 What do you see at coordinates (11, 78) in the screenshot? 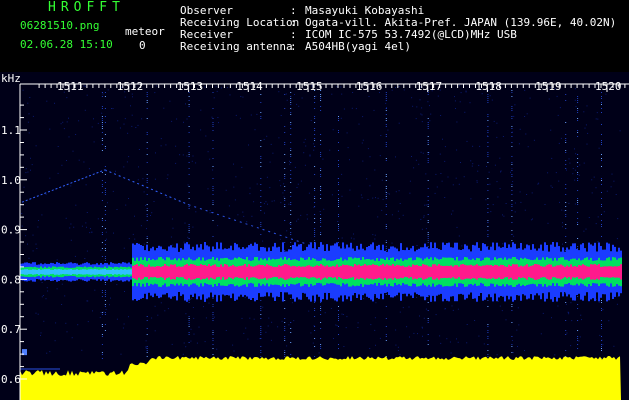
I see `y-axis-unit: kHz` at bounding box center [11, 78].